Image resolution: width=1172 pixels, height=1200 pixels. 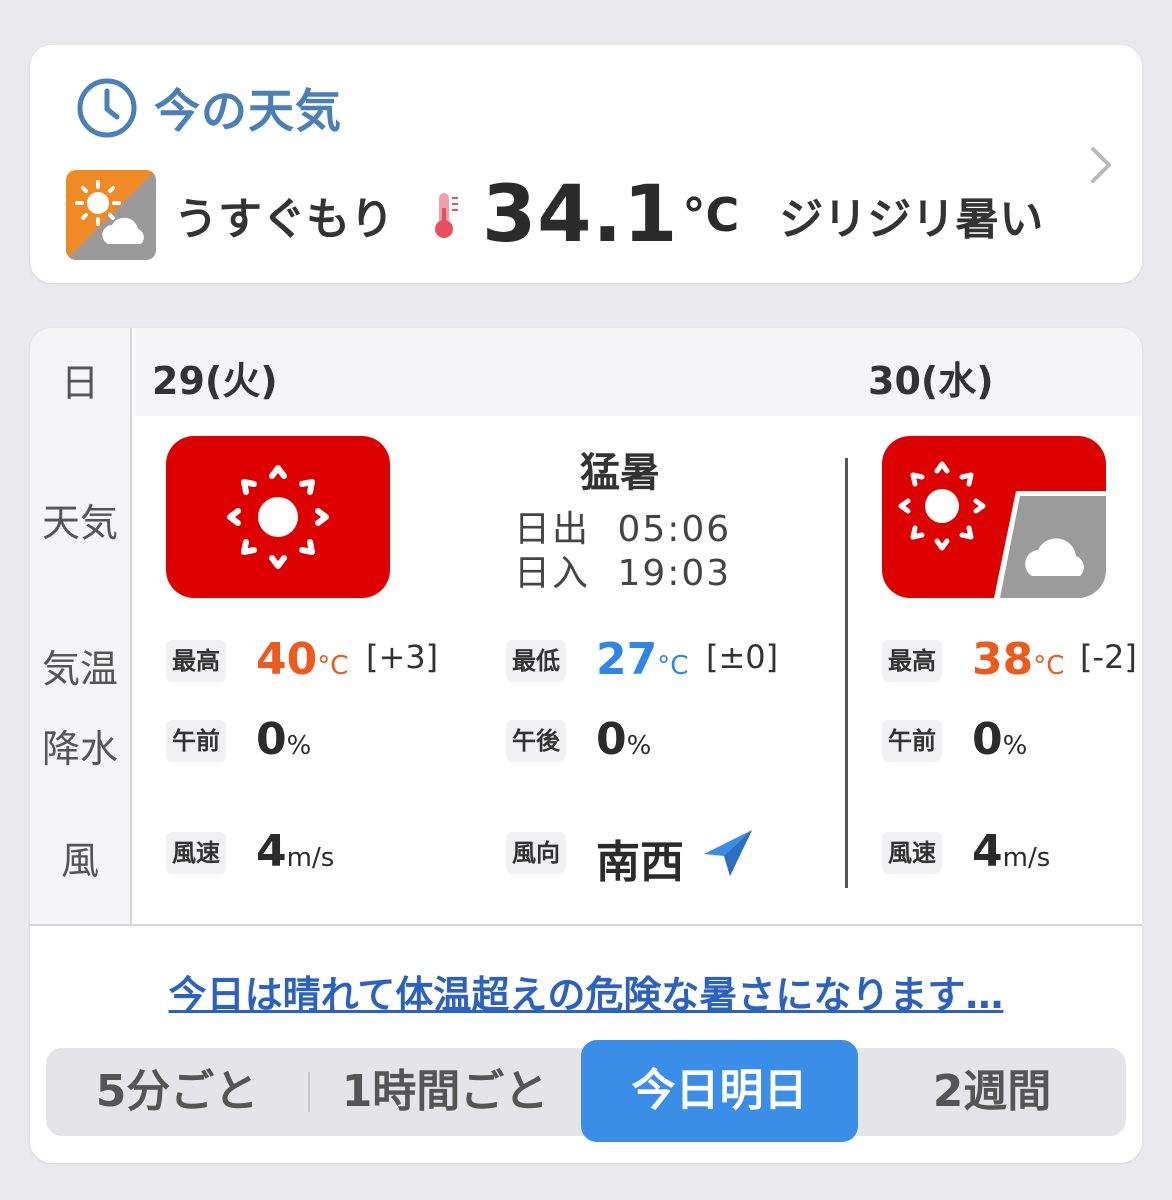 I want to click on day2-am-precip: 0%, so click(x=1000, y=739).